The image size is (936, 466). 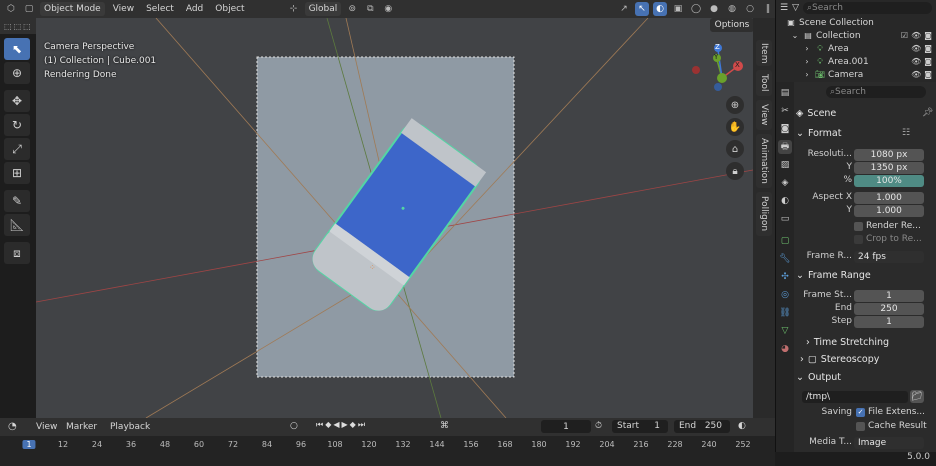 I want to click on pause-render-icon: ‖, so click(x=768, y=9).